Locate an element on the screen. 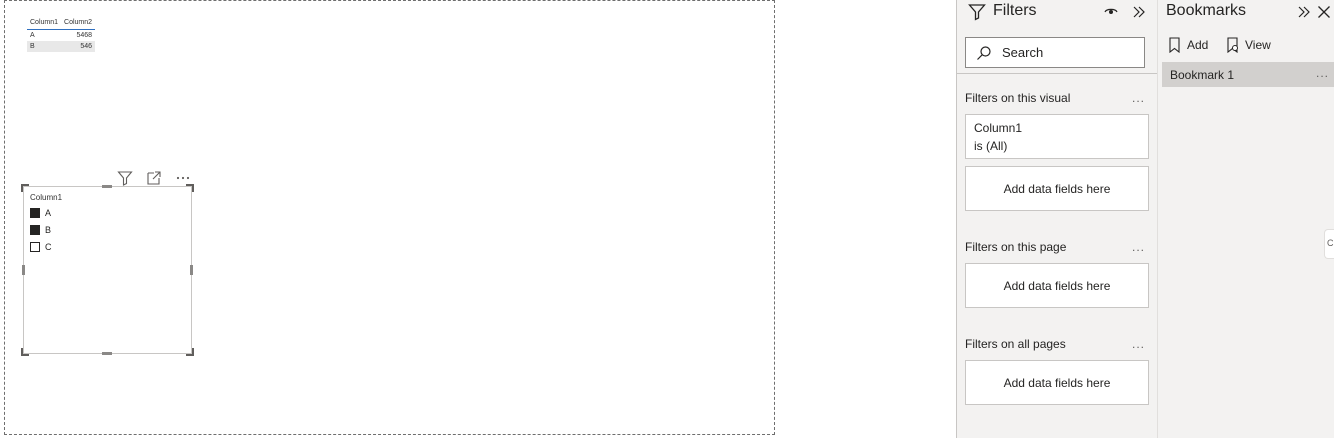  table-cell: 5468 is located at coordinates (84, 35).